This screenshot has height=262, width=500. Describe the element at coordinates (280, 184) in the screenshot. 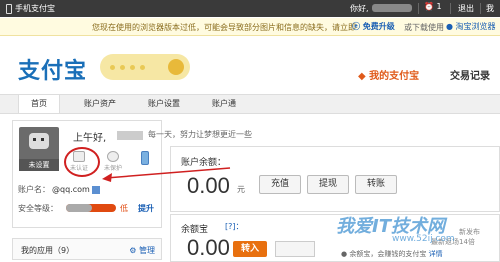

I see `recharge-button: 充值` at that location.